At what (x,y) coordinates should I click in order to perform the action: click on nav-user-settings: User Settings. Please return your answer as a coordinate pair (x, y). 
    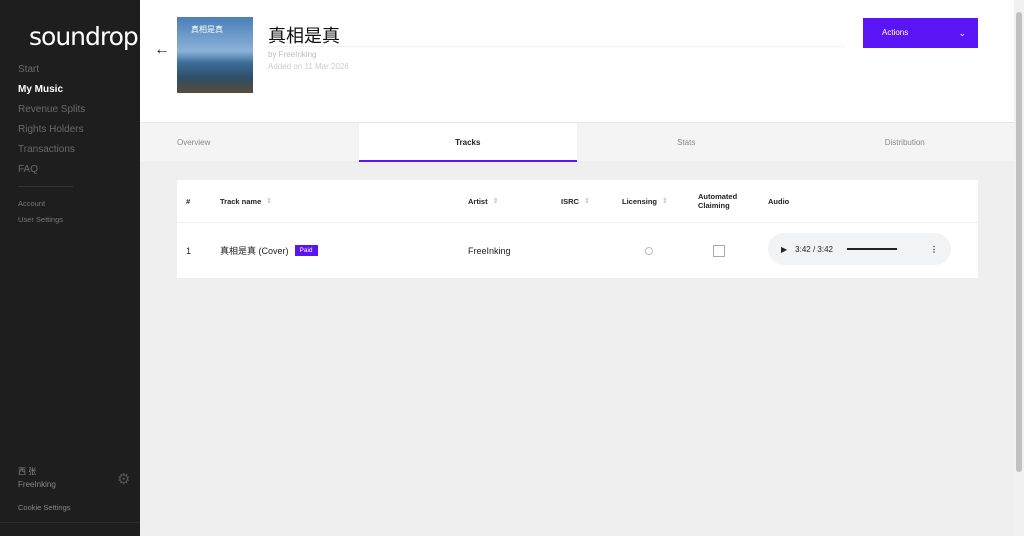
    Looking at the image, I should click on (40, 223).